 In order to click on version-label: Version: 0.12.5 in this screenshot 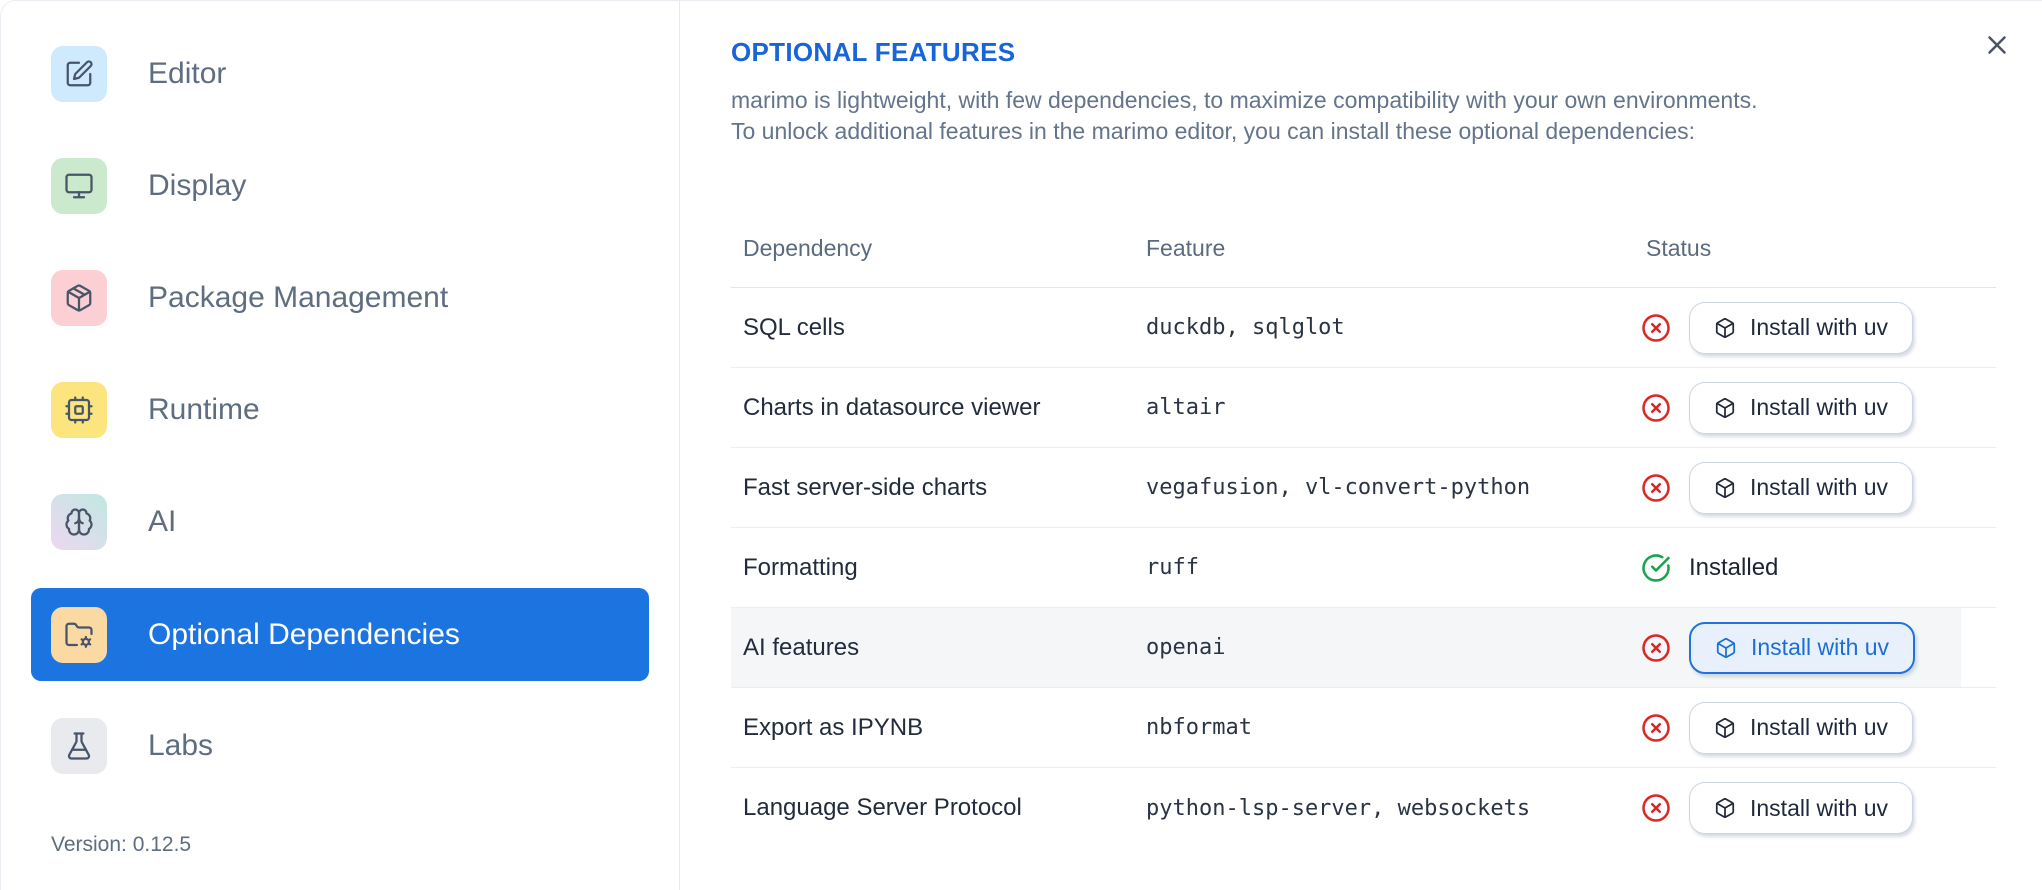, I will do `click(121, 844)`.